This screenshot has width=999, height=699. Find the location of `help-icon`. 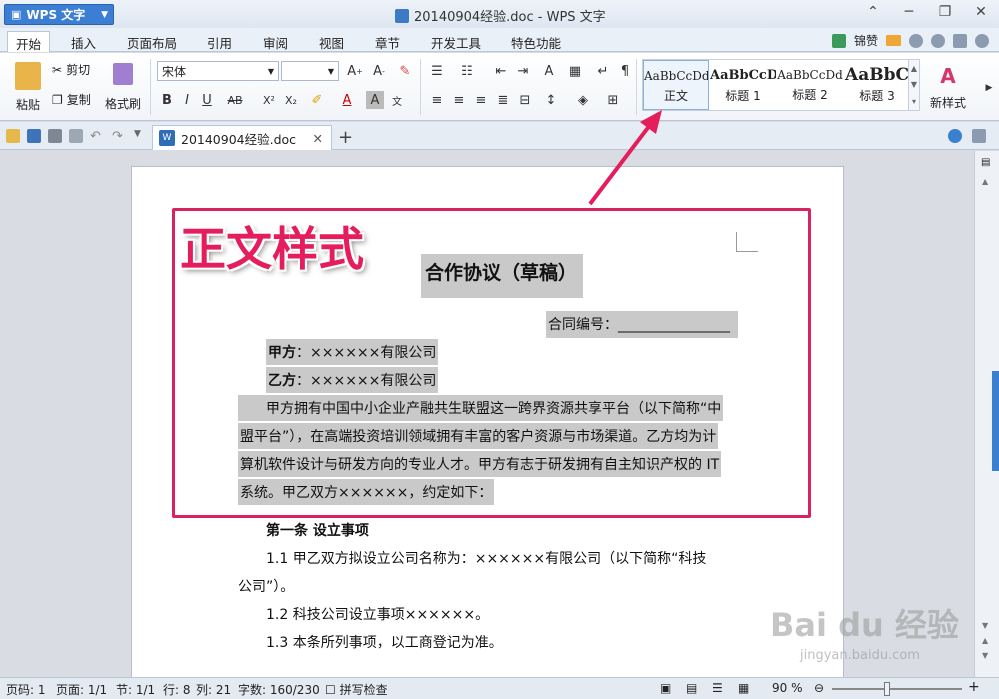

help-icon is located at coordinates (916, 40).